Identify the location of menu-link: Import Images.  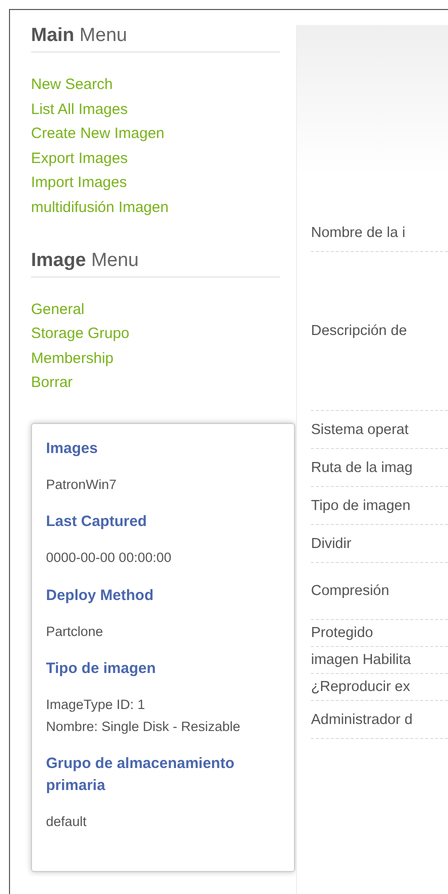
(79, 183).